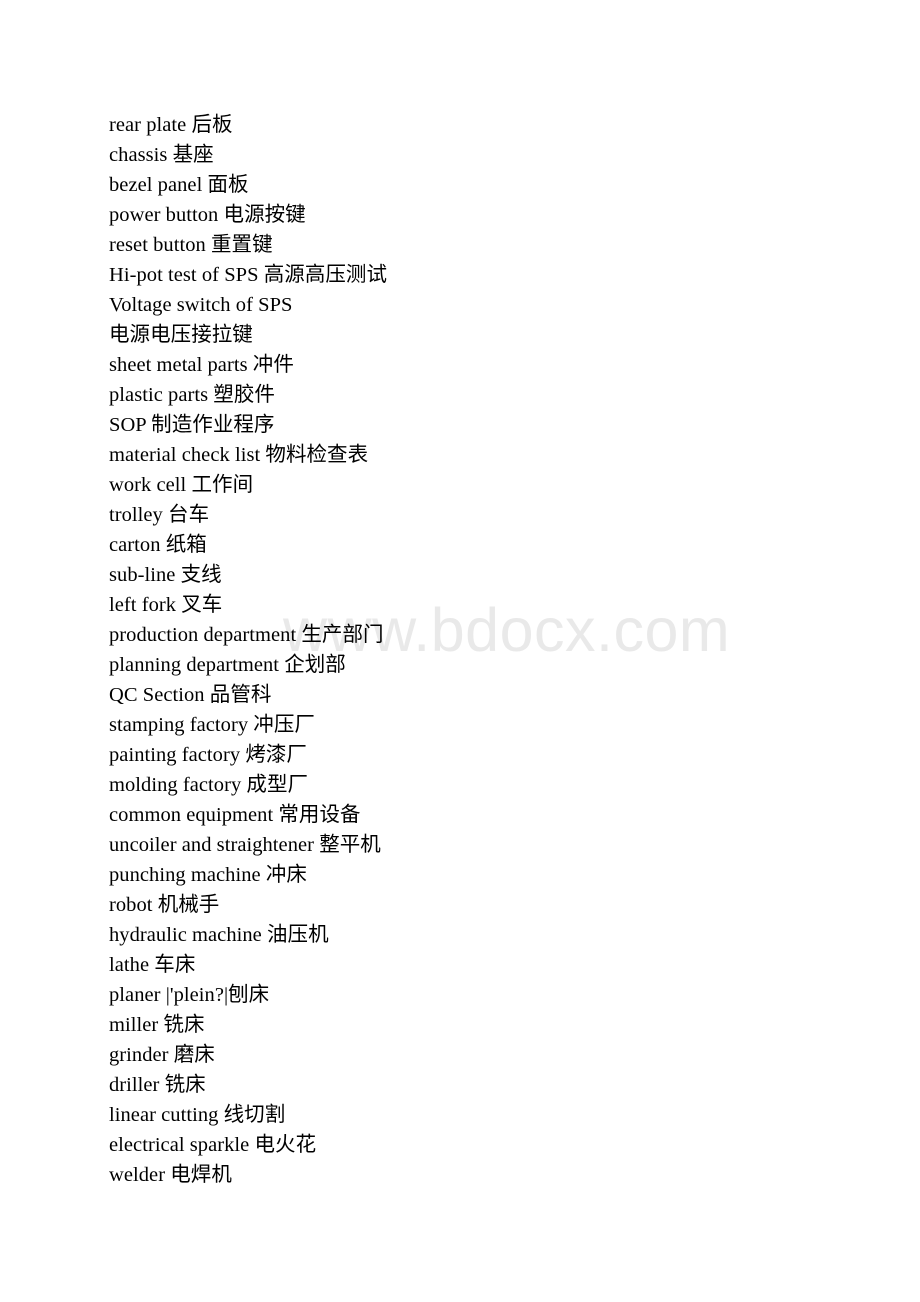  What do you see at coordinates (239, 455) in the screenshot?
I see `glossary-line: material check list 物料检查表` at bounding box center [239, 455].